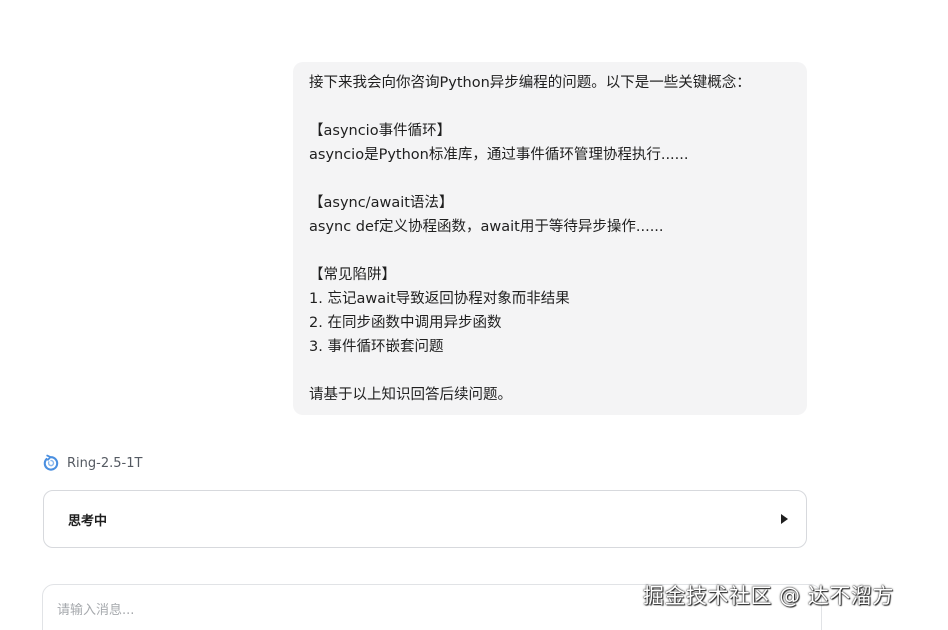  What do you see at coordinates (530, 83) in the screenshot?
I see `message-line: 接下来我会向你咨询Python异步编程的问题。以下是一些关键概念：` at bounding box center [530, 83].